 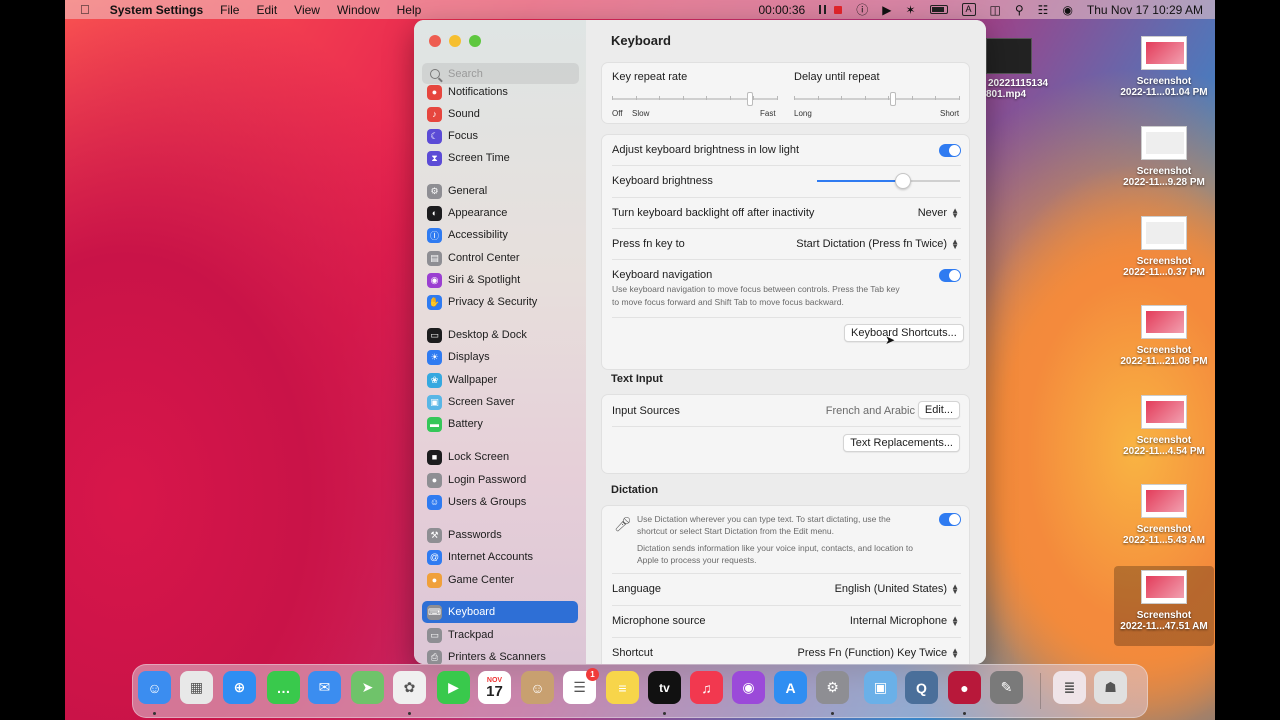 What do you see at coordinates (500, 557) in the screenshot?
I see `sidebar-item-internet-accounts: @ Internet Accounts` at bounding box center [500, 557].